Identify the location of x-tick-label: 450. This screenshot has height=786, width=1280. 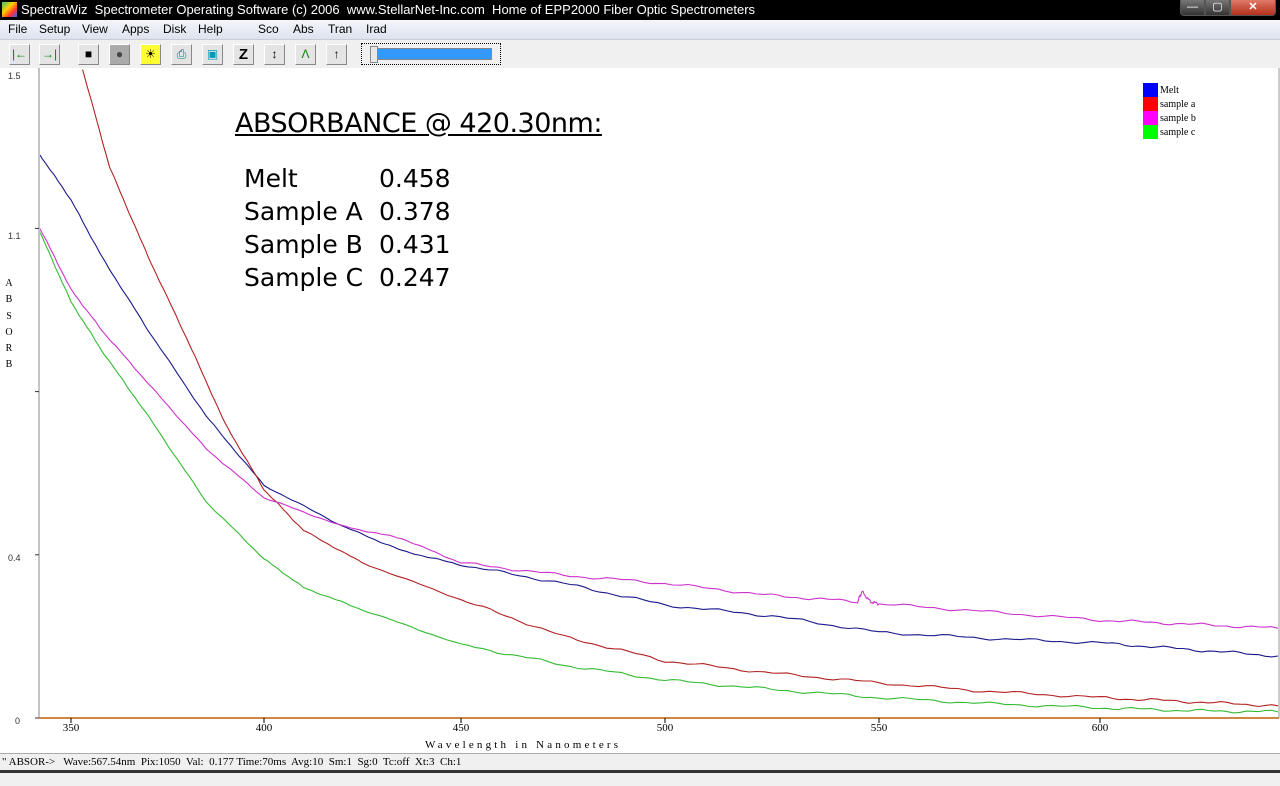
(461, 728).